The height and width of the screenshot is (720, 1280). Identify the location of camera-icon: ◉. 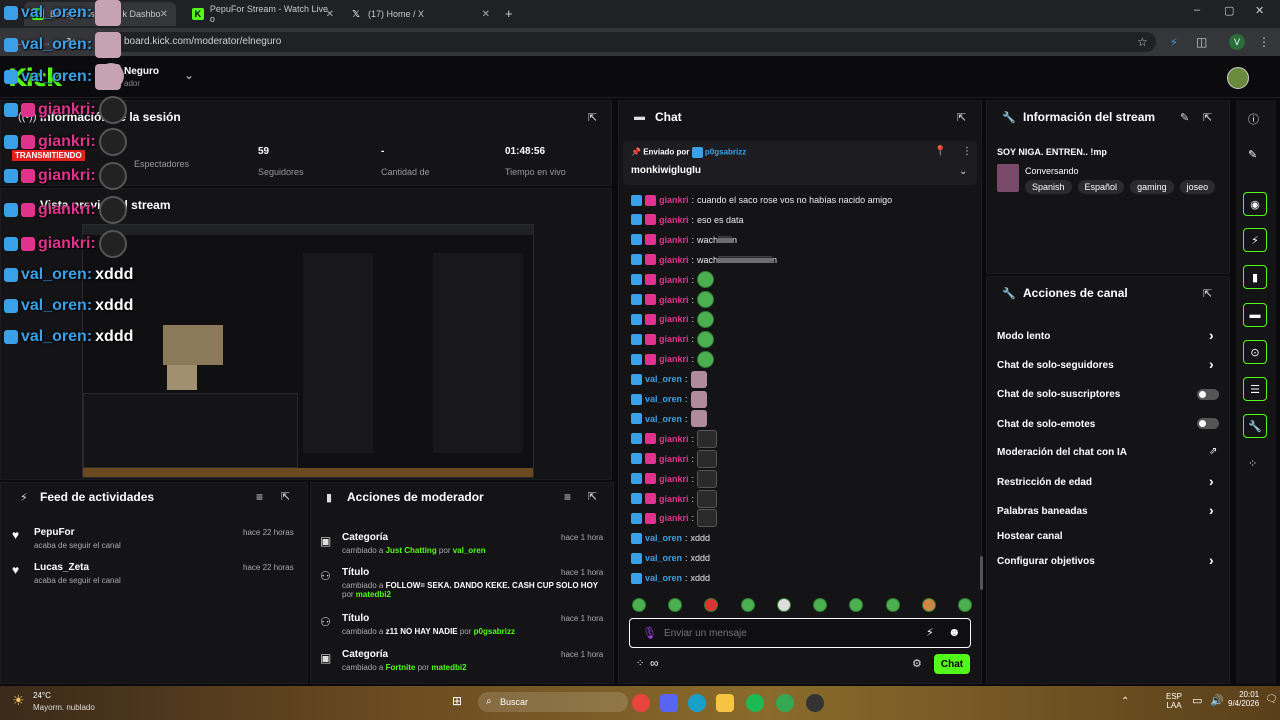
(1255, 204).